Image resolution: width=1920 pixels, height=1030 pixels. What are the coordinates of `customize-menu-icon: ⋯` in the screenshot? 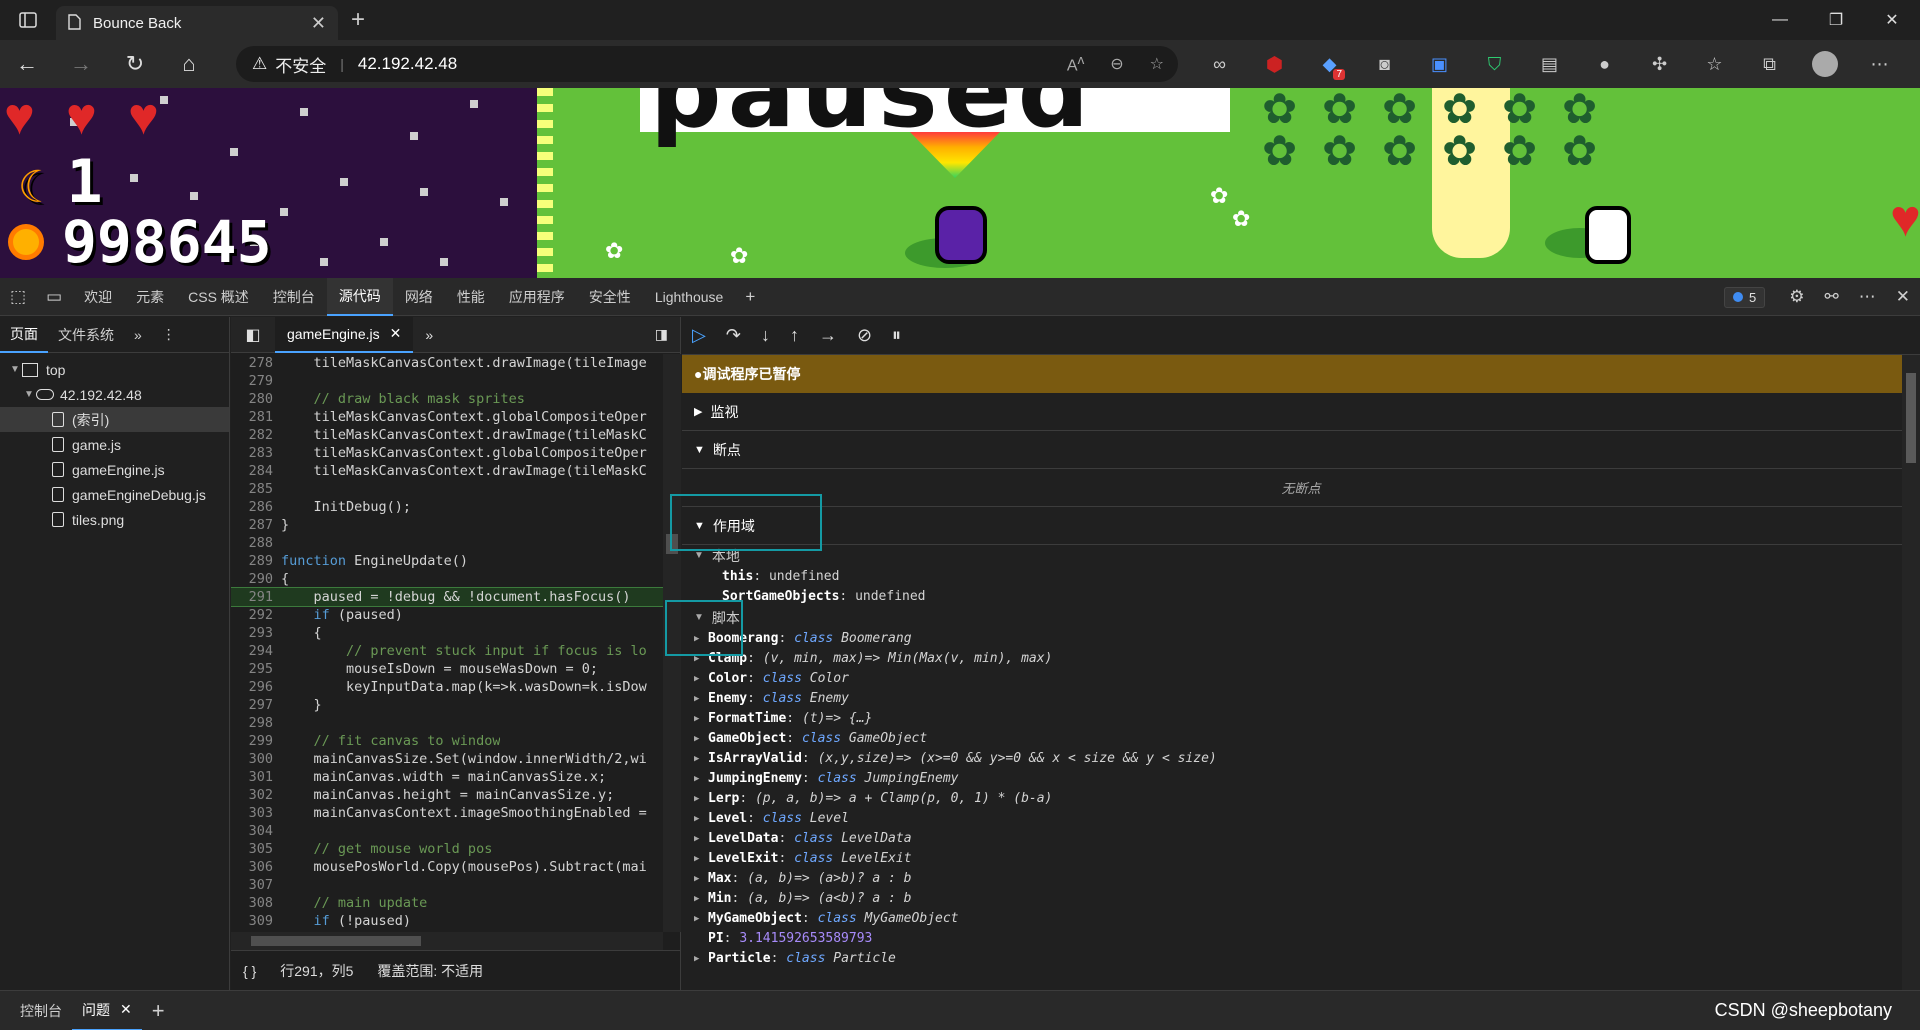 It's located at (1867, 297).